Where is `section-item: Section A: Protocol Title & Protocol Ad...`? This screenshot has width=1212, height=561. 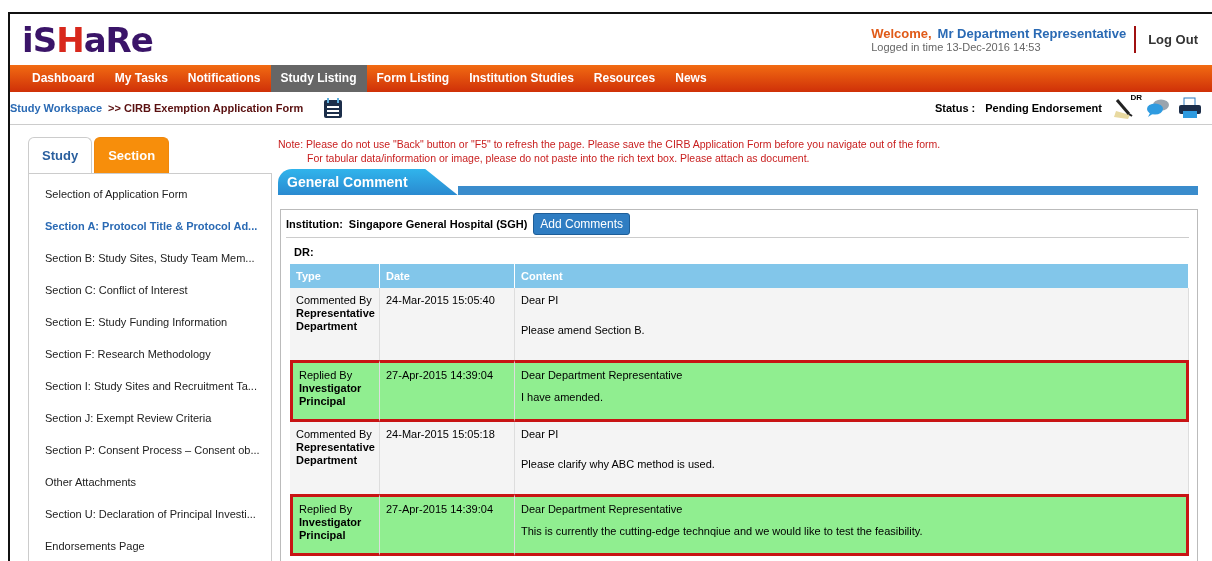 section-item: Section A: Protocol Title & Protocol Ad... is located at coordinates (158, 226).